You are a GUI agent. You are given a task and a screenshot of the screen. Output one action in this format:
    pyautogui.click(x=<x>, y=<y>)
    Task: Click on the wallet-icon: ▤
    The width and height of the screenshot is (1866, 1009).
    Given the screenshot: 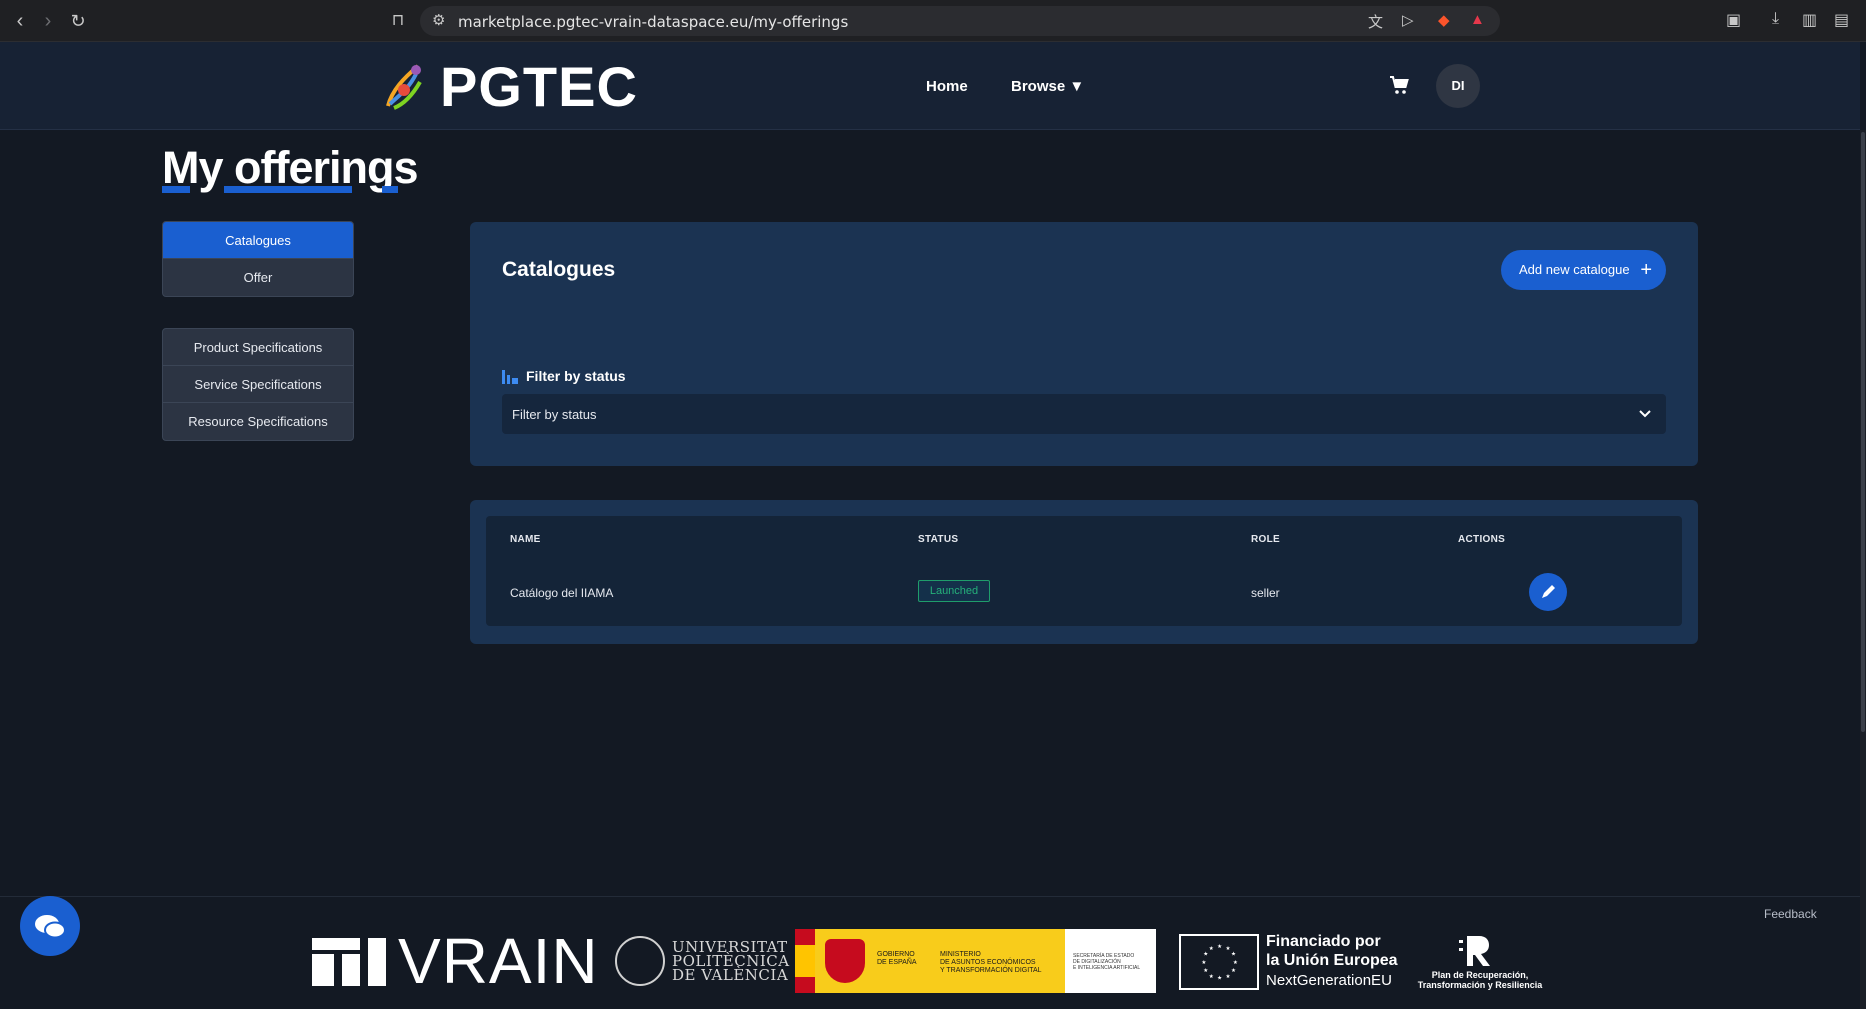 What is the action you would take?
    pyautogui.click(x=1841, y=20)
    